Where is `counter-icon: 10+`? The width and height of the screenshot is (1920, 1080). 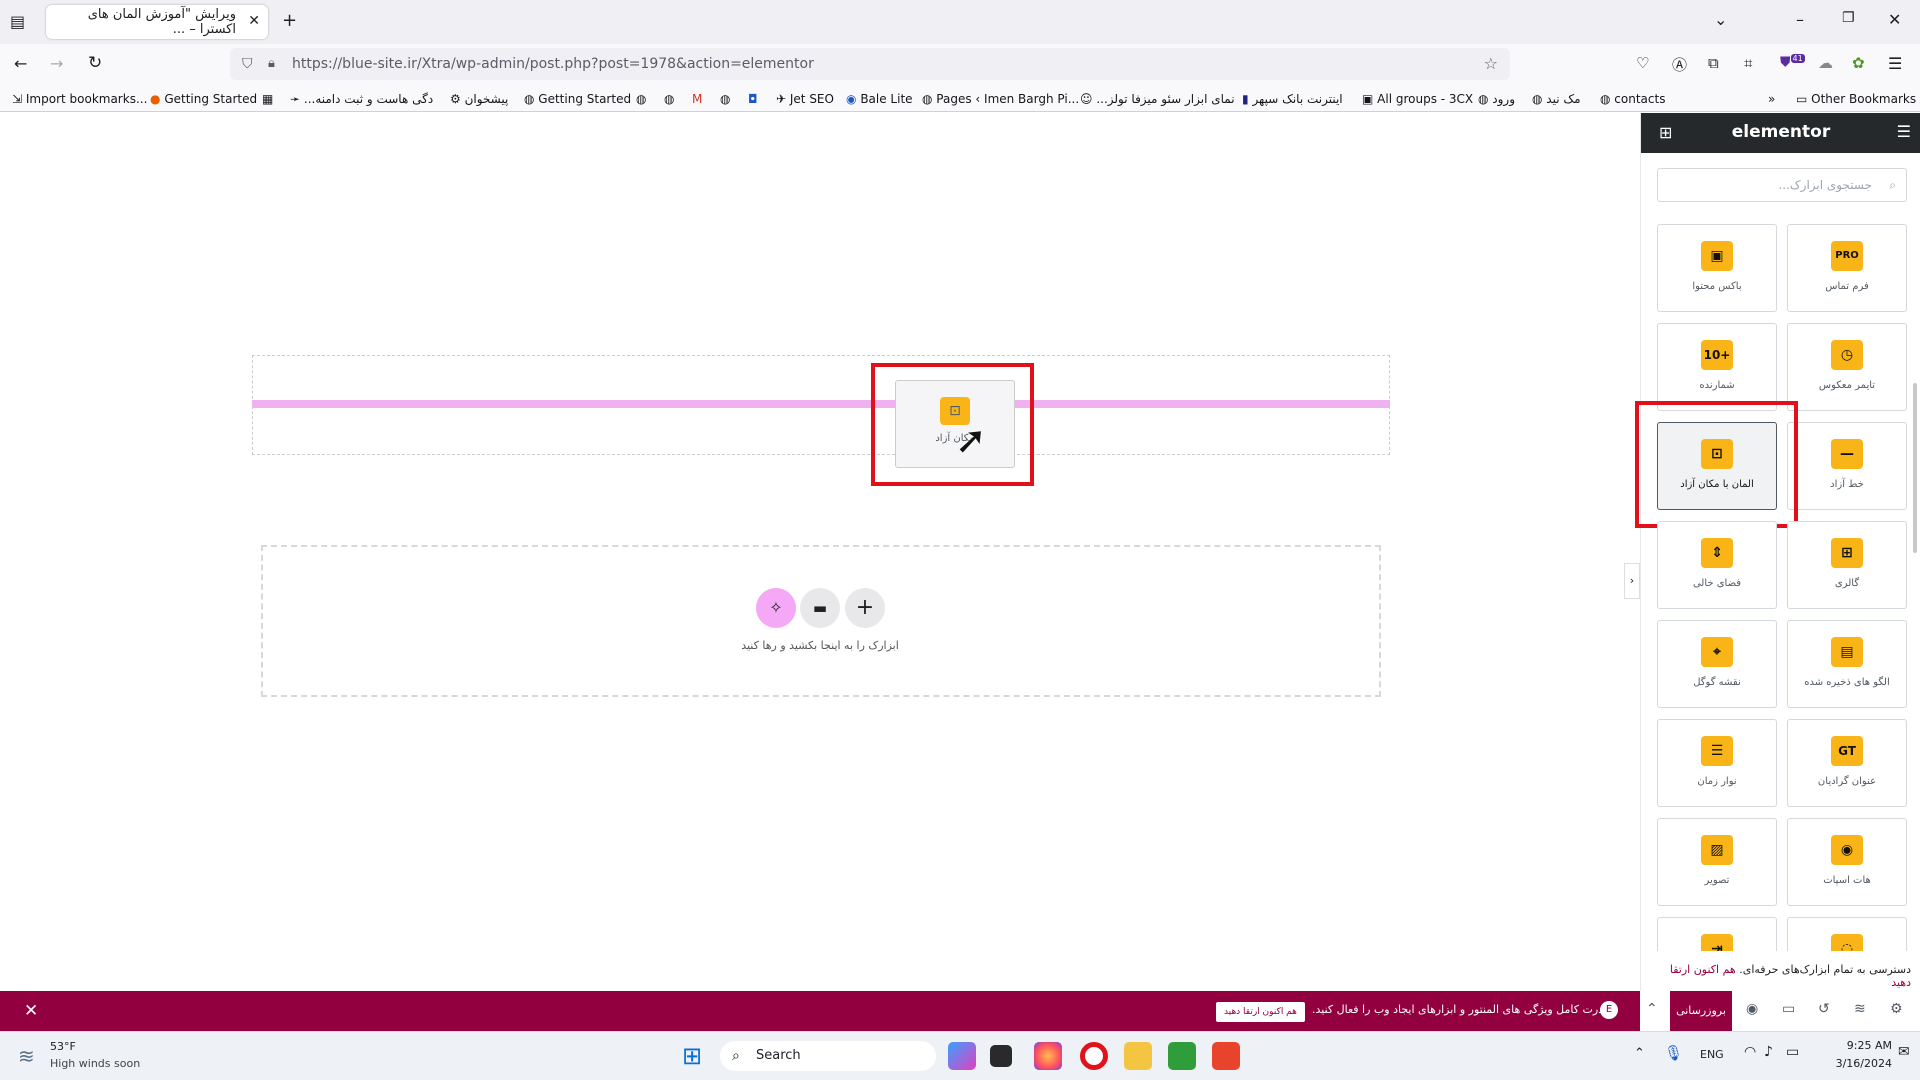
counter-icon: 10+ is located at coordinates (1717, 355).